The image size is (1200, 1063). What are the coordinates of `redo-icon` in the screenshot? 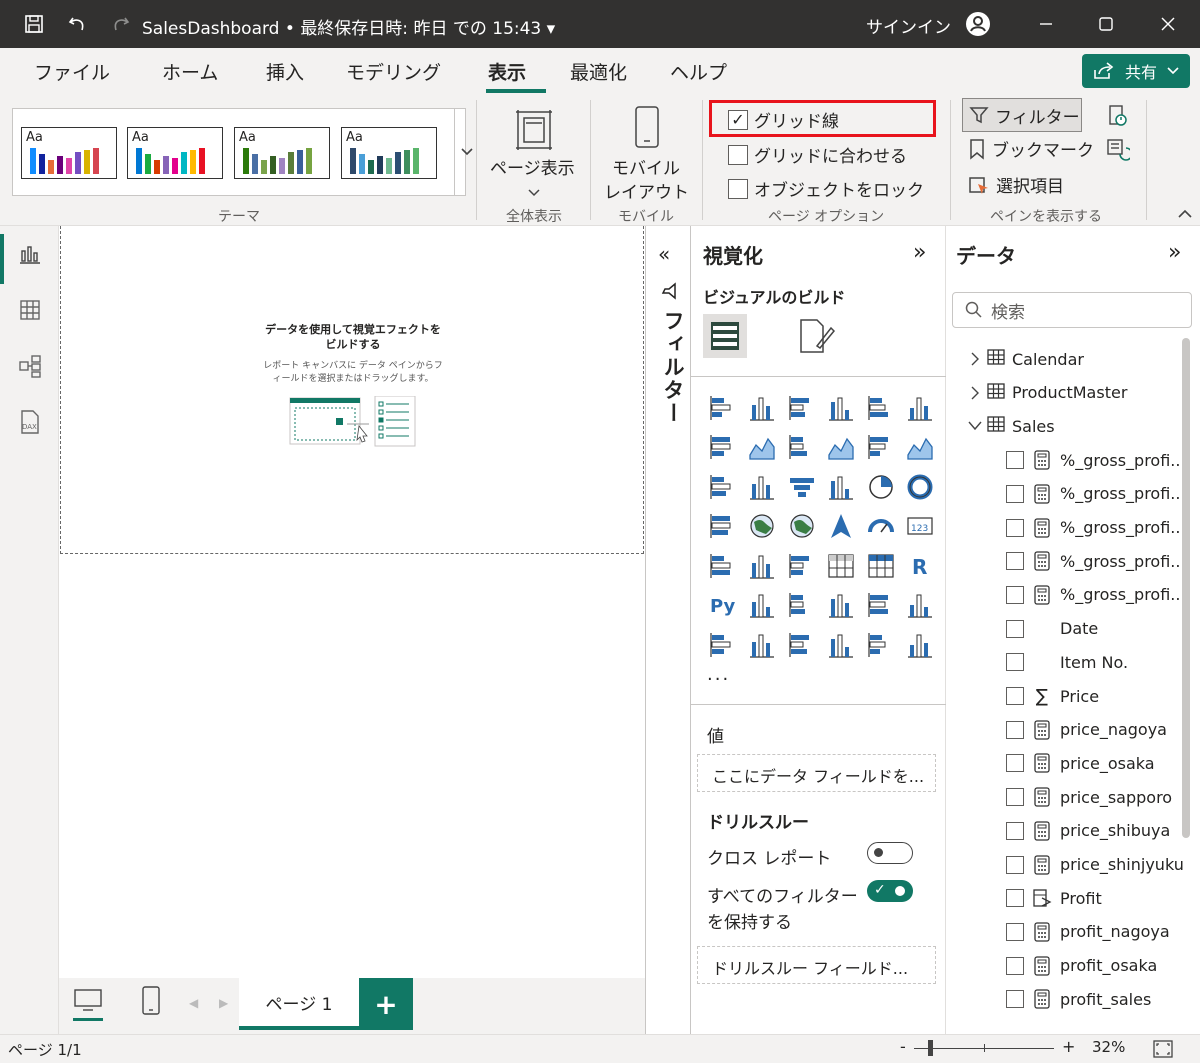 It's located at (120, 24).